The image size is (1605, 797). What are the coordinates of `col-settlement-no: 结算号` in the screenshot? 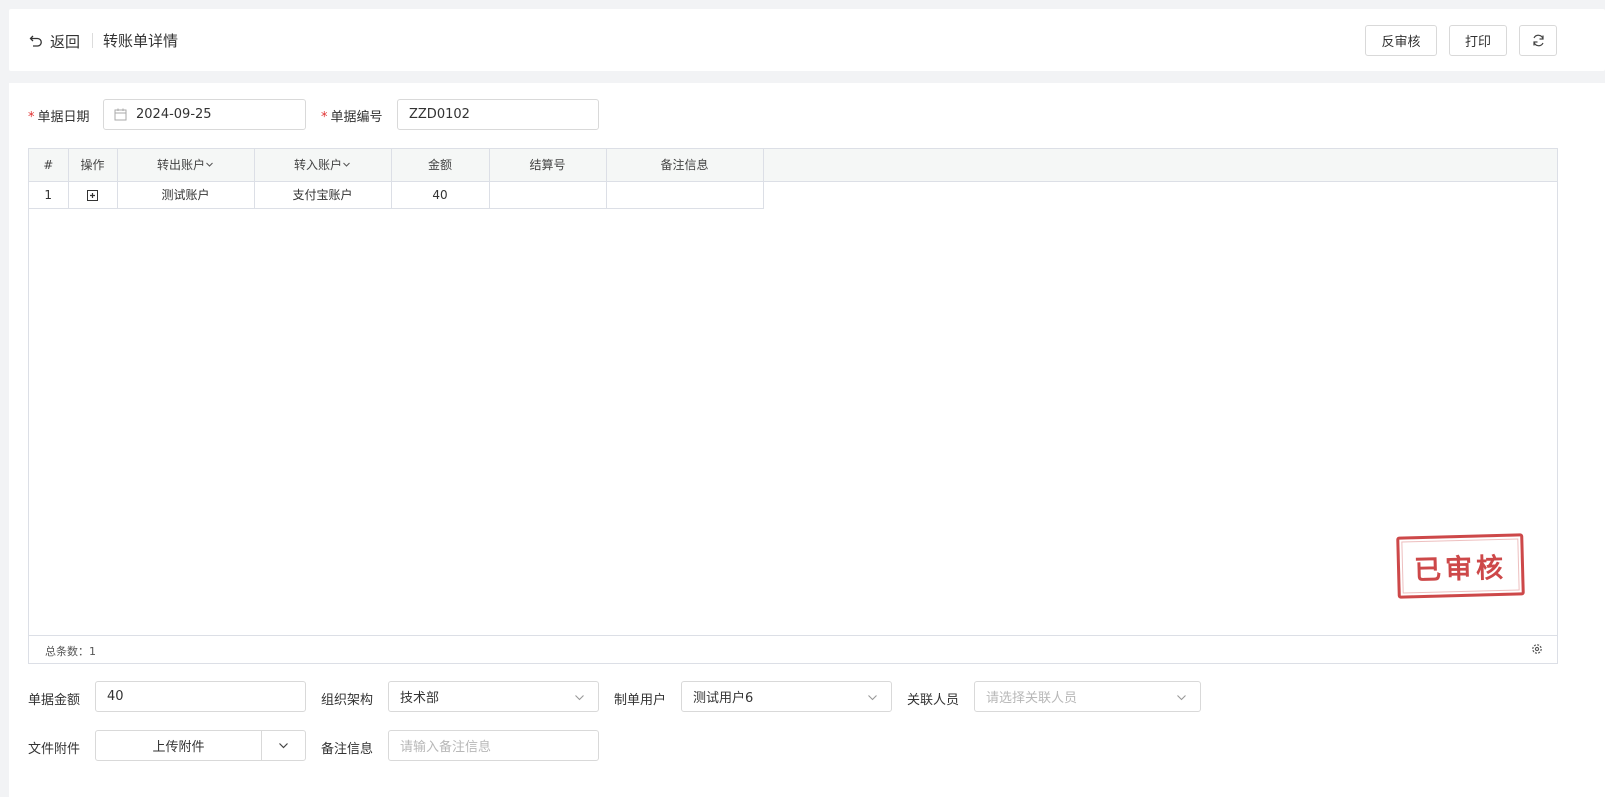 It's located at (548, 165).